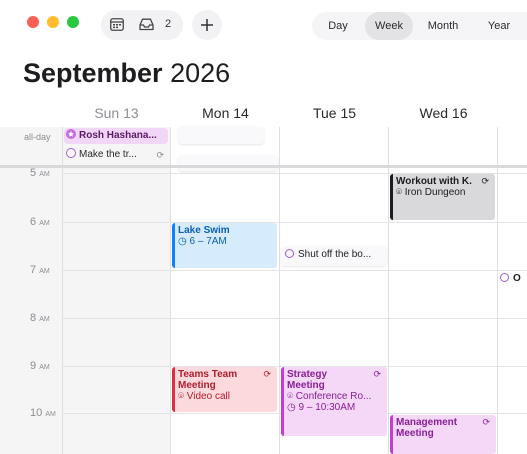  What do you see at coordinates (499, 26) in the screenshot?
I see `view-year-tab: Year` at bounding box center [499, 26].